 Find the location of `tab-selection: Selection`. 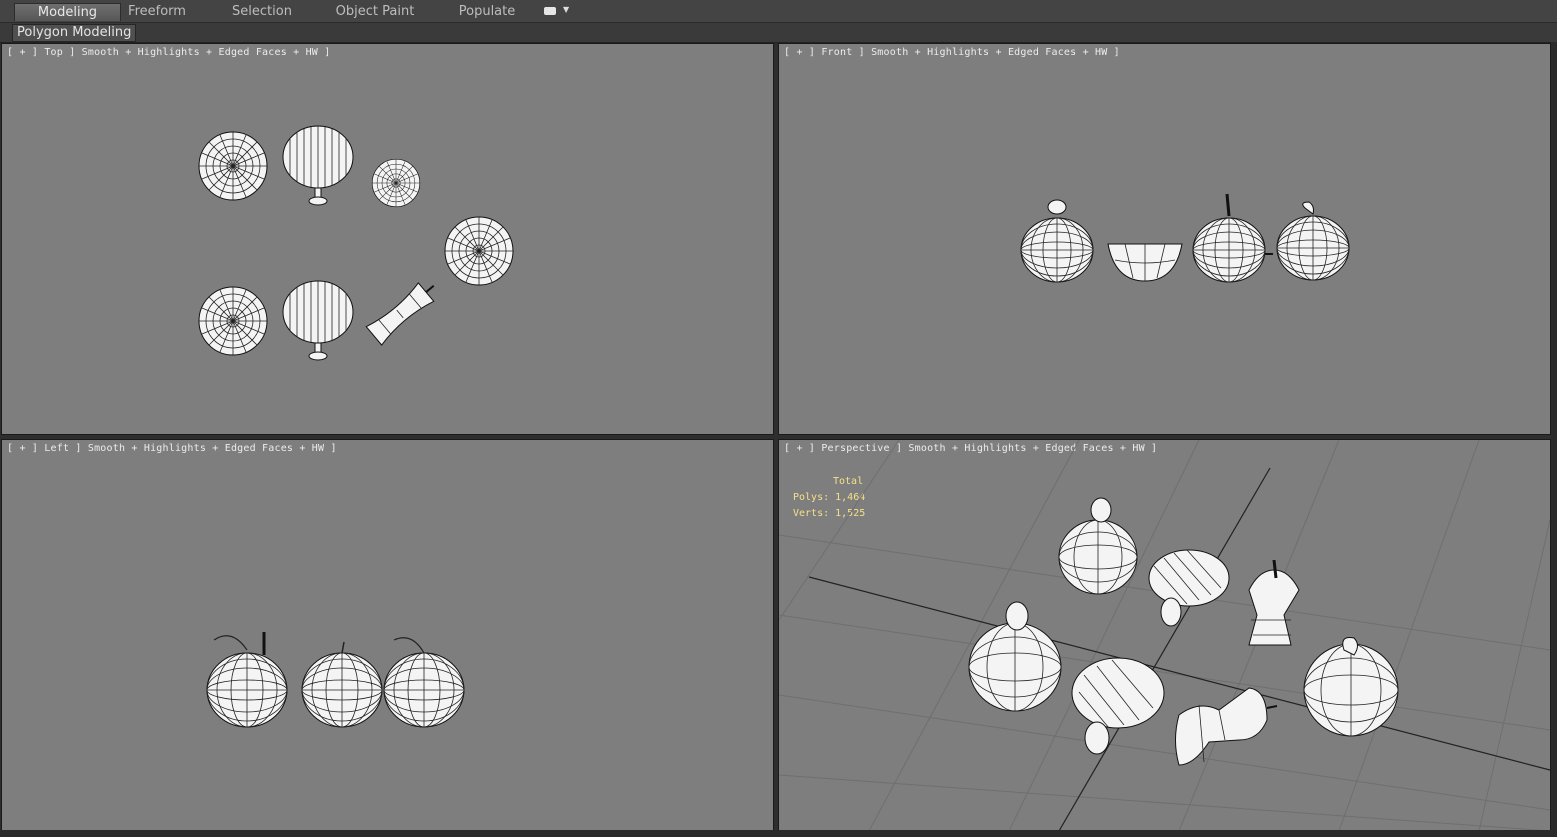

tab-selection: Selection is located at coordinates (262, 11).